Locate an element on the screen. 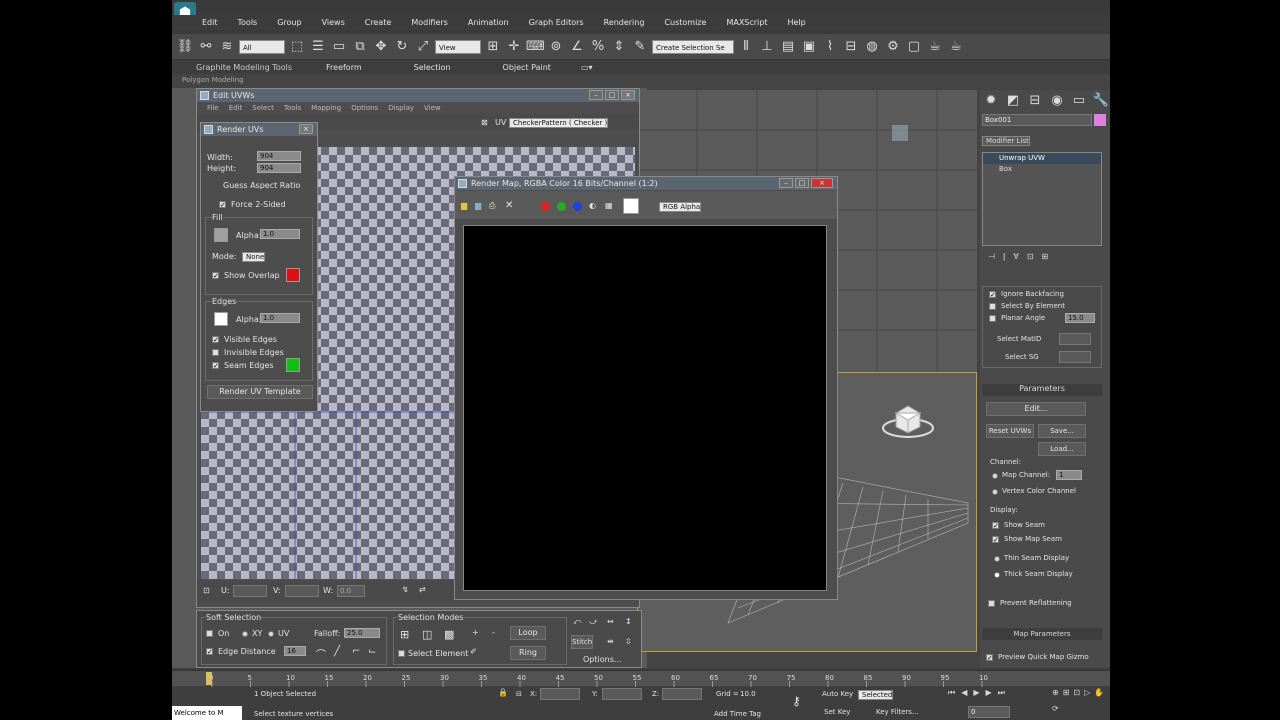  ribbon-options-icon: ▭▾ is located at coordinates (587, 67).